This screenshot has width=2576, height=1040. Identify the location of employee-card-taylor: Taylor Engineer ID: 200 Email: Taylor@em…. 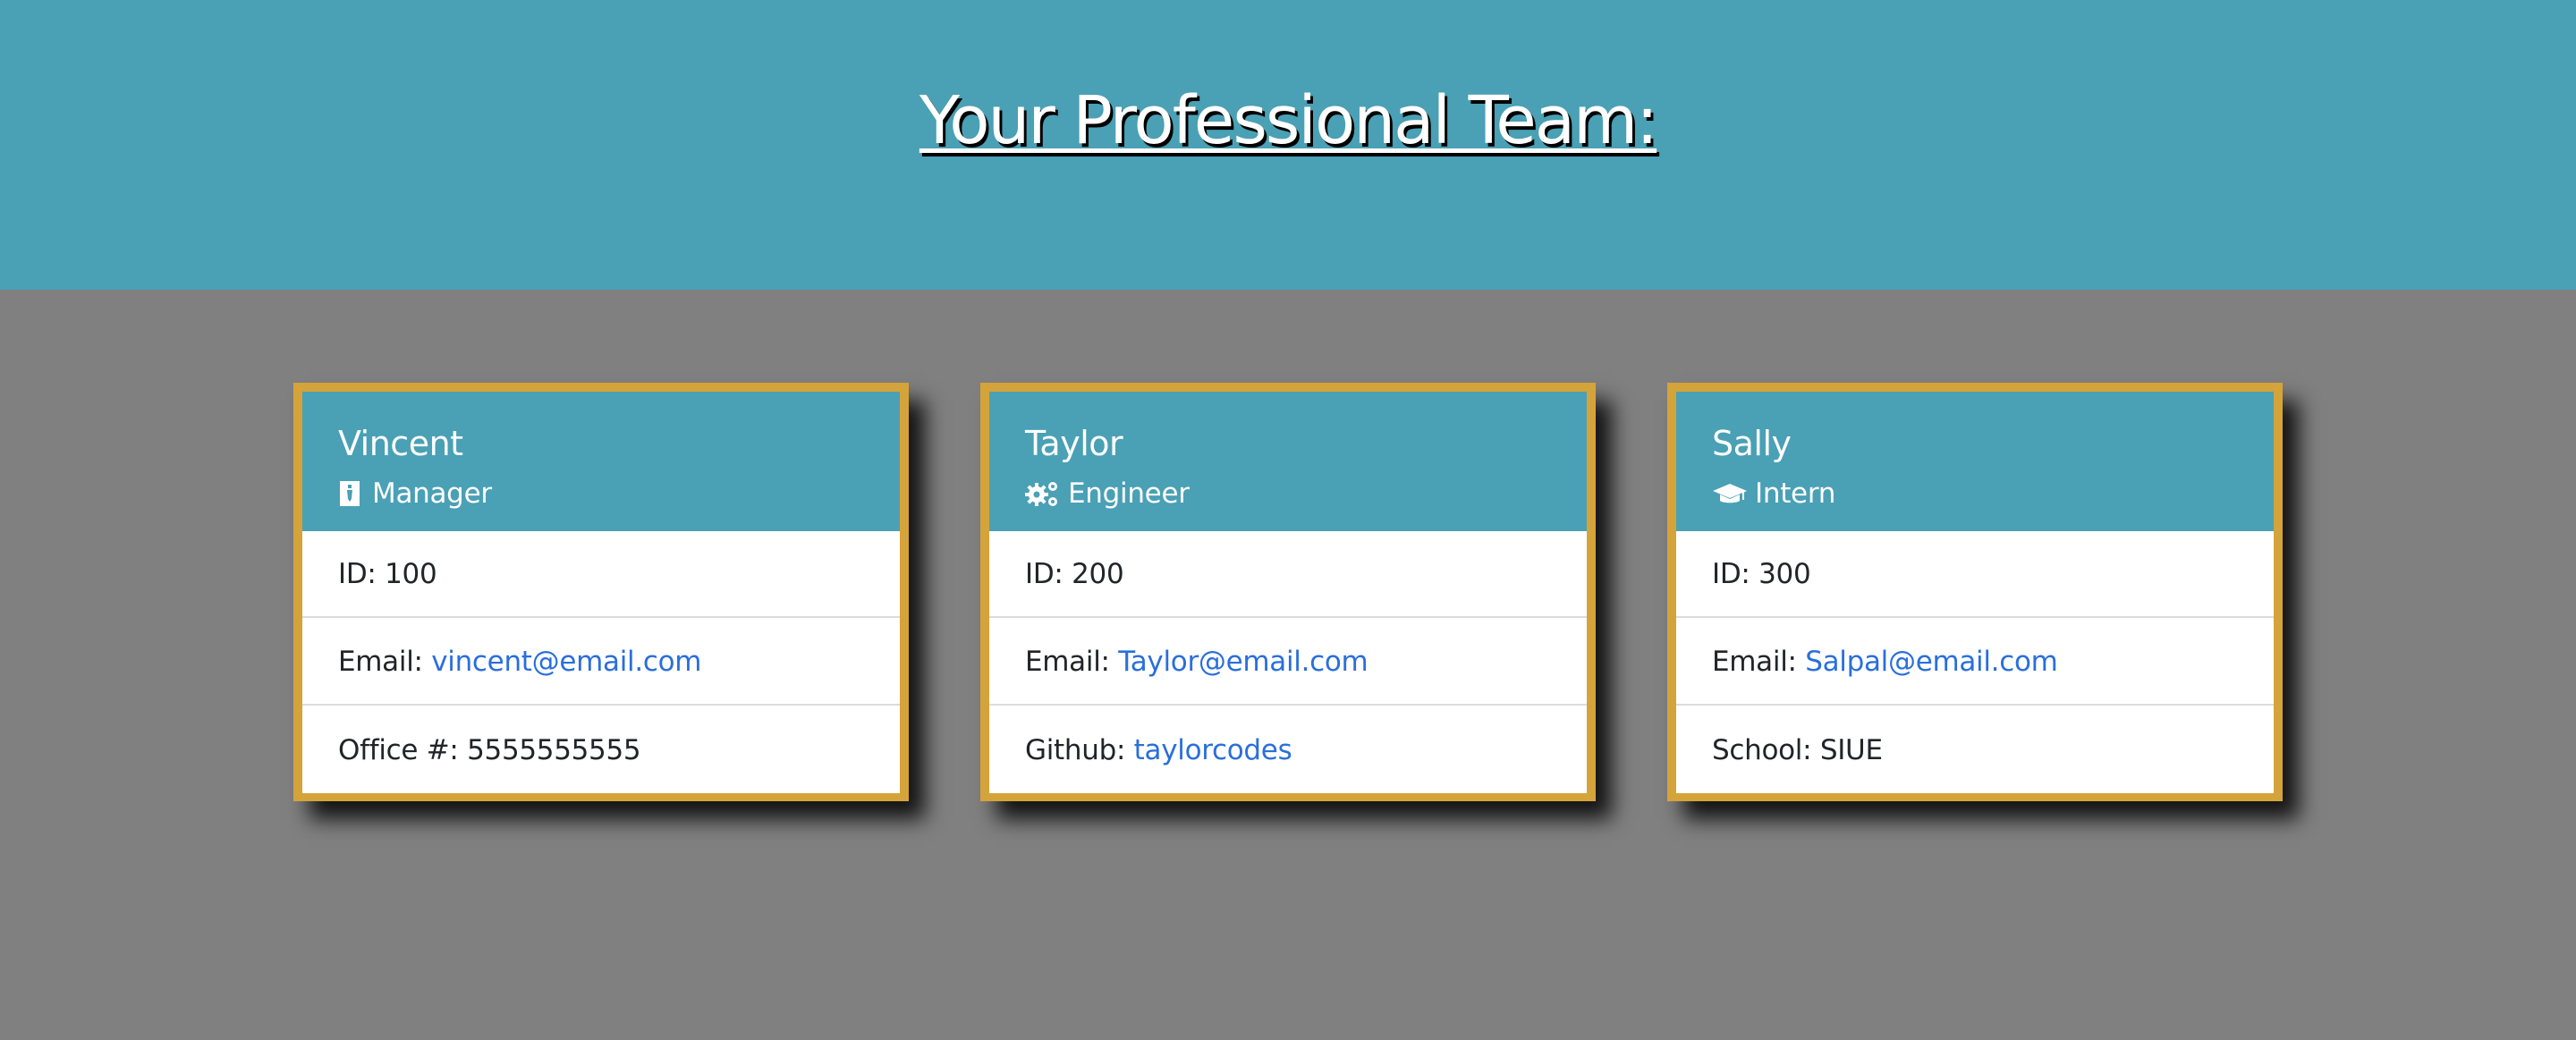
(1288, 592).